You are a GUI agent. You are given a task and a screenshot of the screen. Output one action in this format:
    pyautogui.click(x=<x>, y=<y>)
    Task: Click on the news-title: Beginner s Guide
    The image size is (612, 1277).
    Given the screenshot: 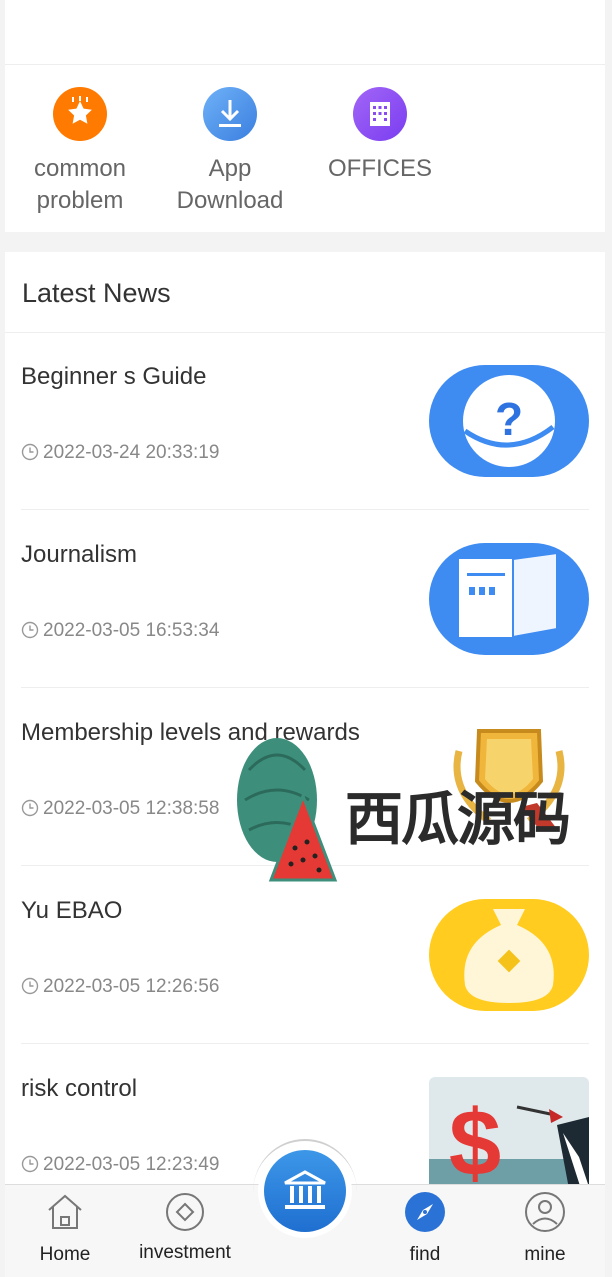 What is the action you would take?
    pyautogui.click(x=114, y=376)
    